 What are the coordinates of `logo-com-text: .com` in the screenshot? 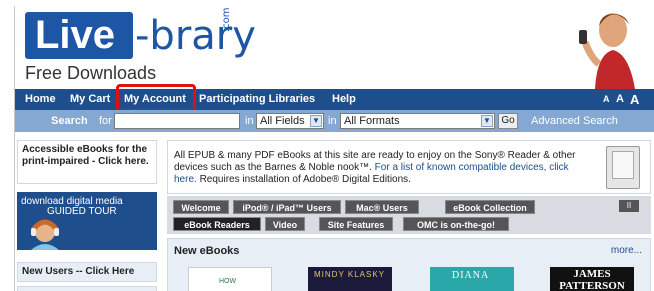 It's located at (226, 19).